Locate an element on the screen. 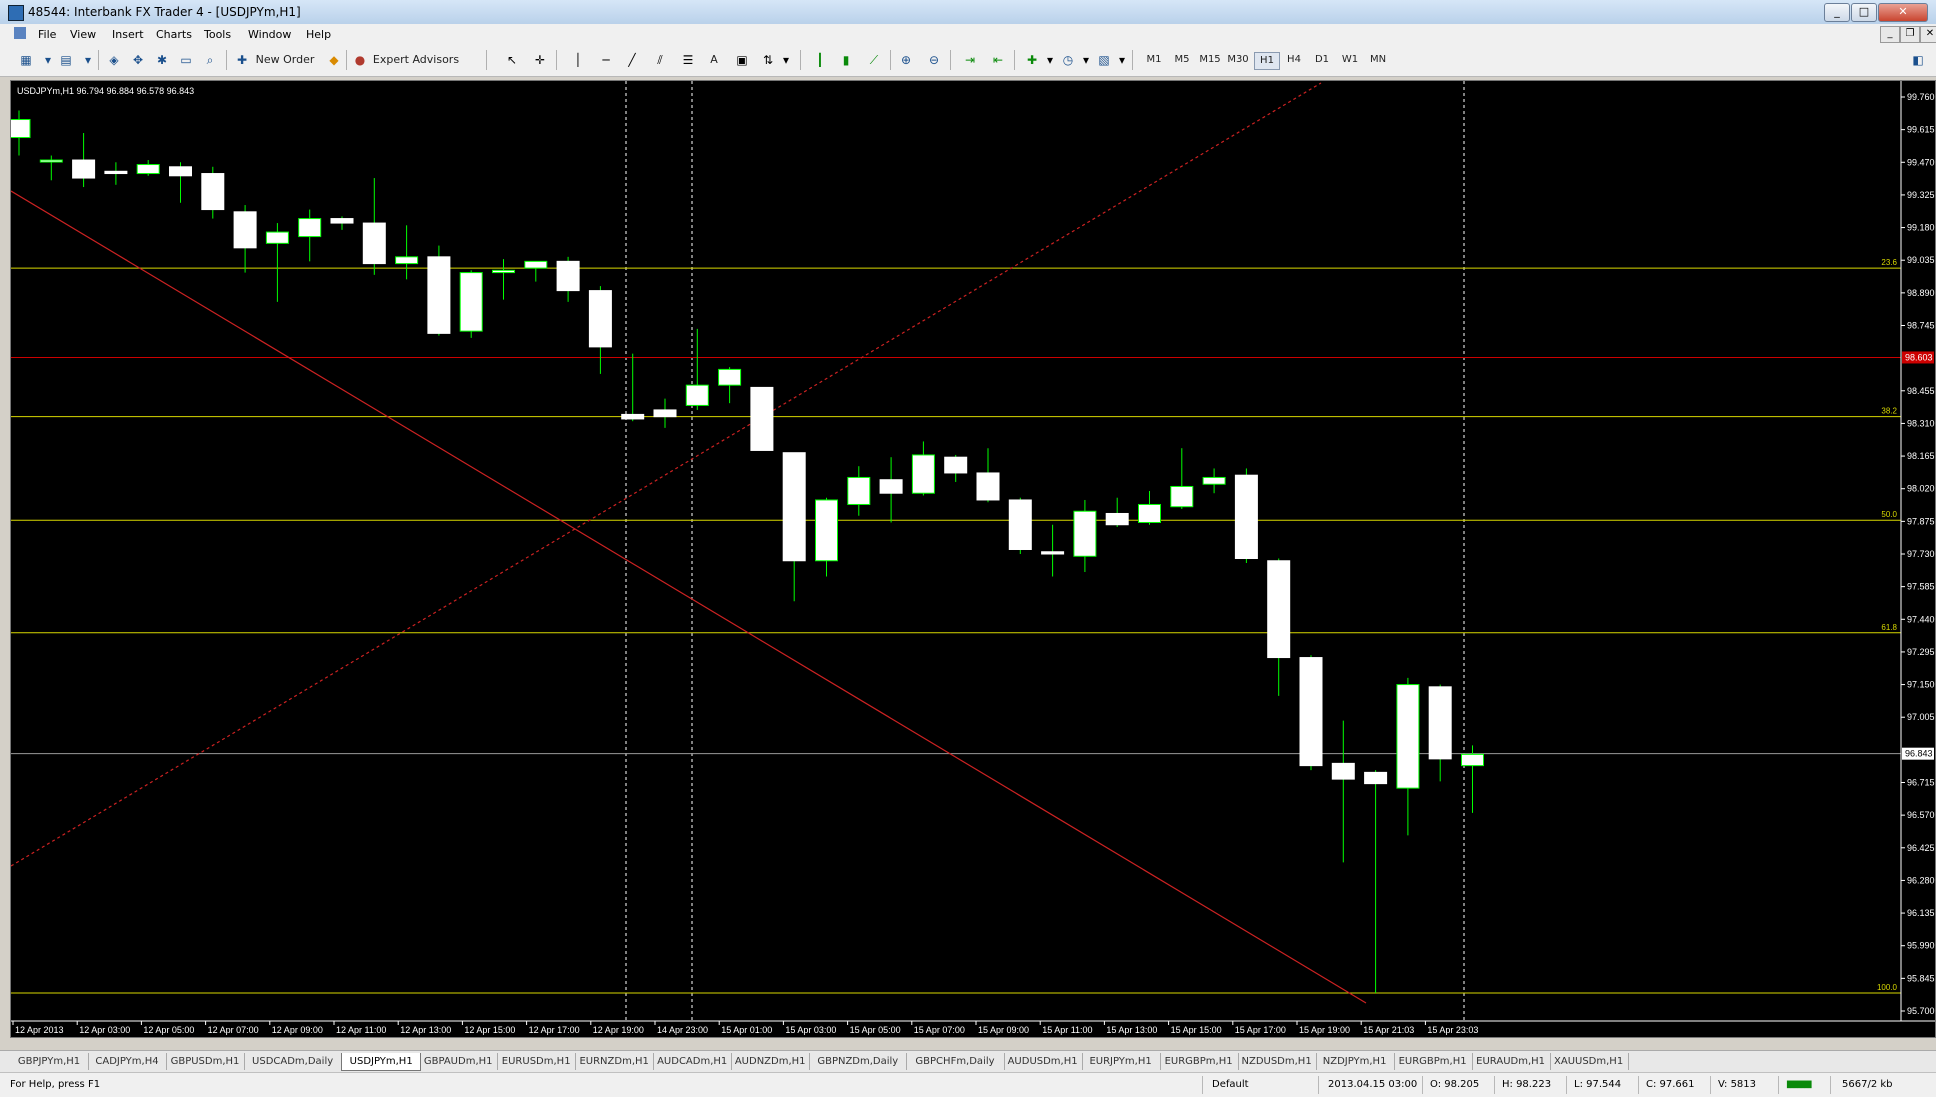 The image size is (1936, 1097). minimize-button: _ is located at coordinates (1837, 12).